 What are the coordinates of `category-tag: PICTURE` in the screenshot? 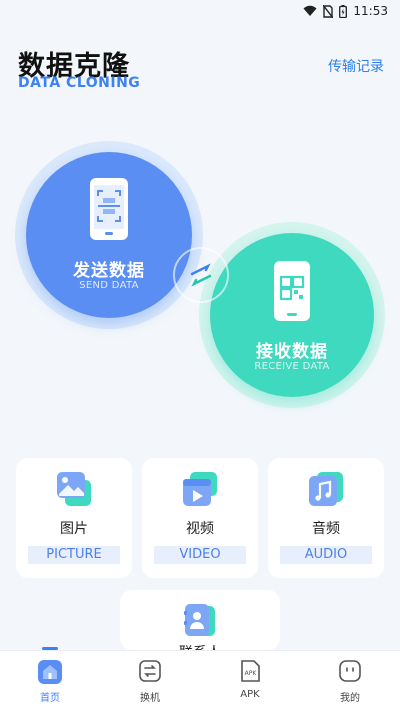 It's located at (74, 555).